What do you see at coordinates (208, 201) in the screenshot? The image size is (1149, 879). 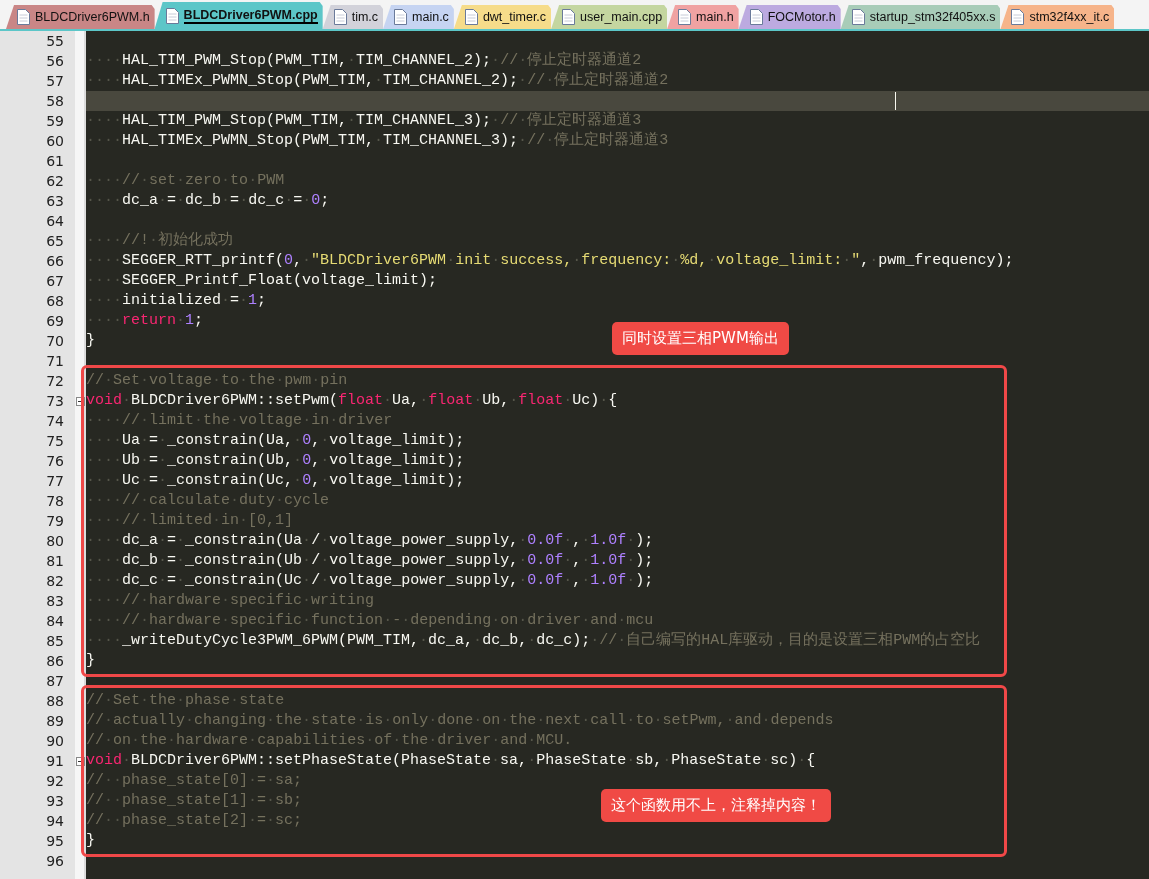 I see `code-line: ····dc_a·=·dc_b·=·dc_c·=·0;` at bounding box center [208, 201].